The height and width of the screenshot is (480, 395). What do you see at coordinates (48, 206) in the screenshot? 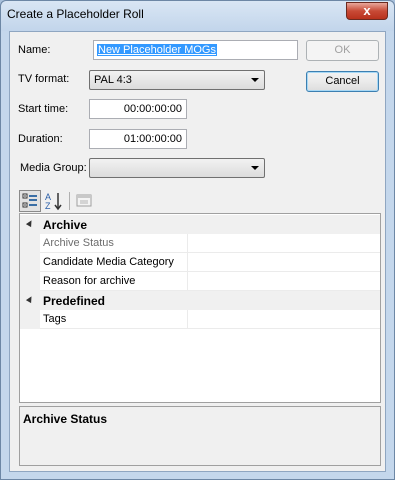
I see `svg-text: Z` at bounding box center [48, 206].